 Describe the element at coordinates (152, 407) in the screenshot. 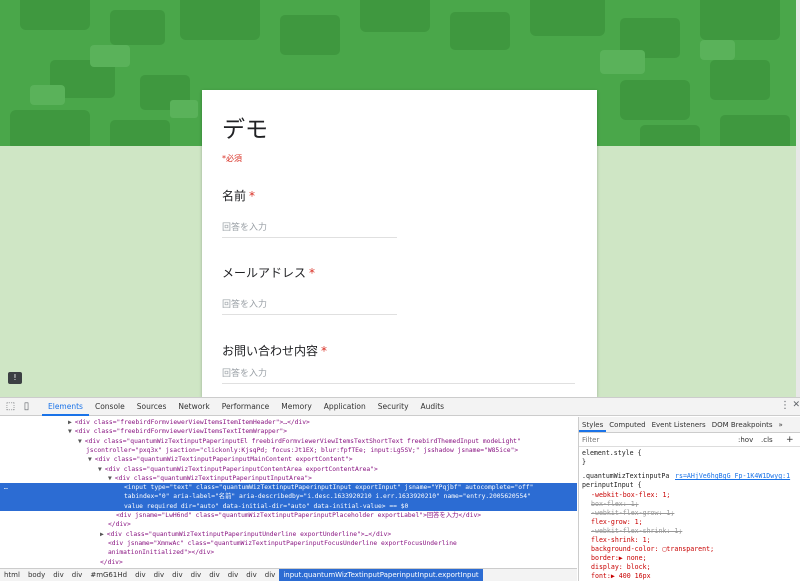

I see `tab-sources: Sources` at that location.